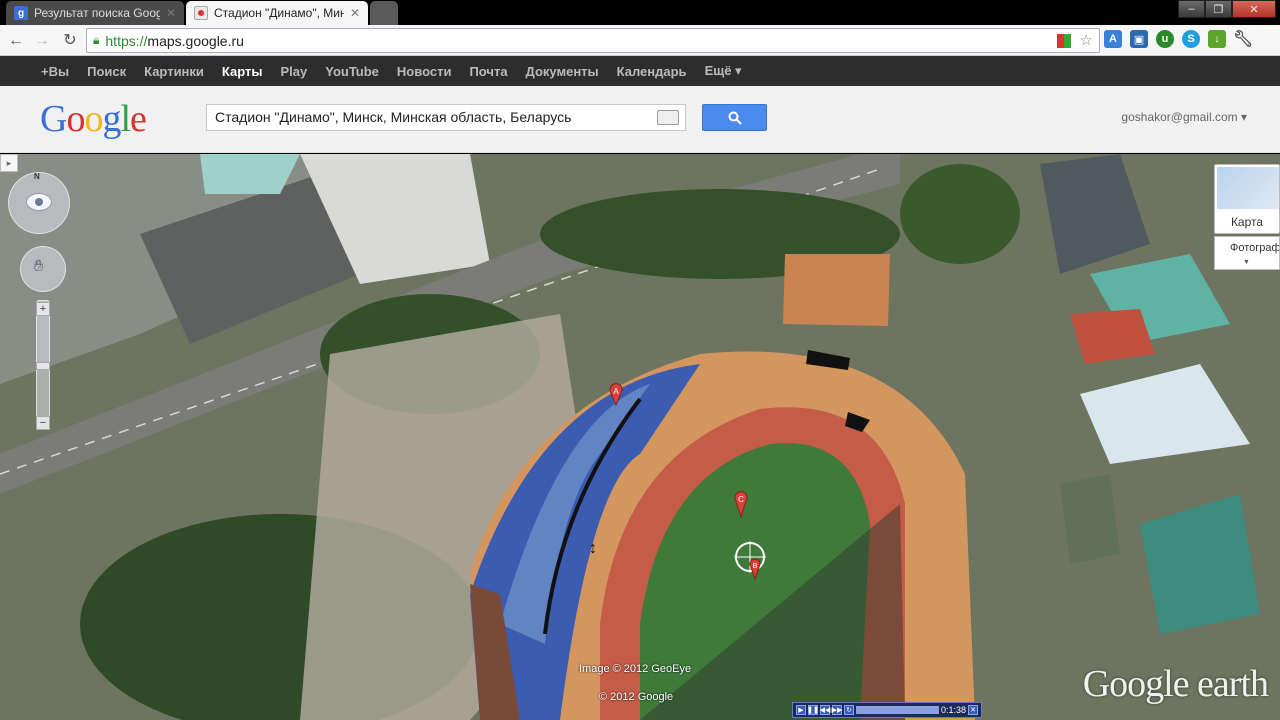 This screenshot has width=1280, height=720. I want to click on back-arrow-icon: ←, so click(16, 41).